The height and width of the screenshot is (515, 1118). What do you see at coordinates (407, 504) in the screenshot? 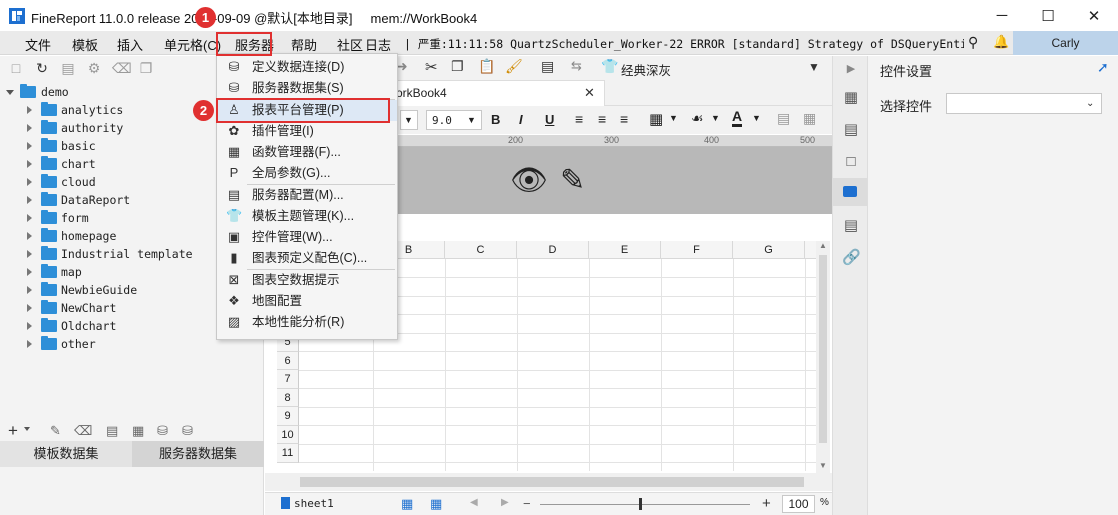
I see `add-sheet-icon: ▦` at bounding box center [407, 504].